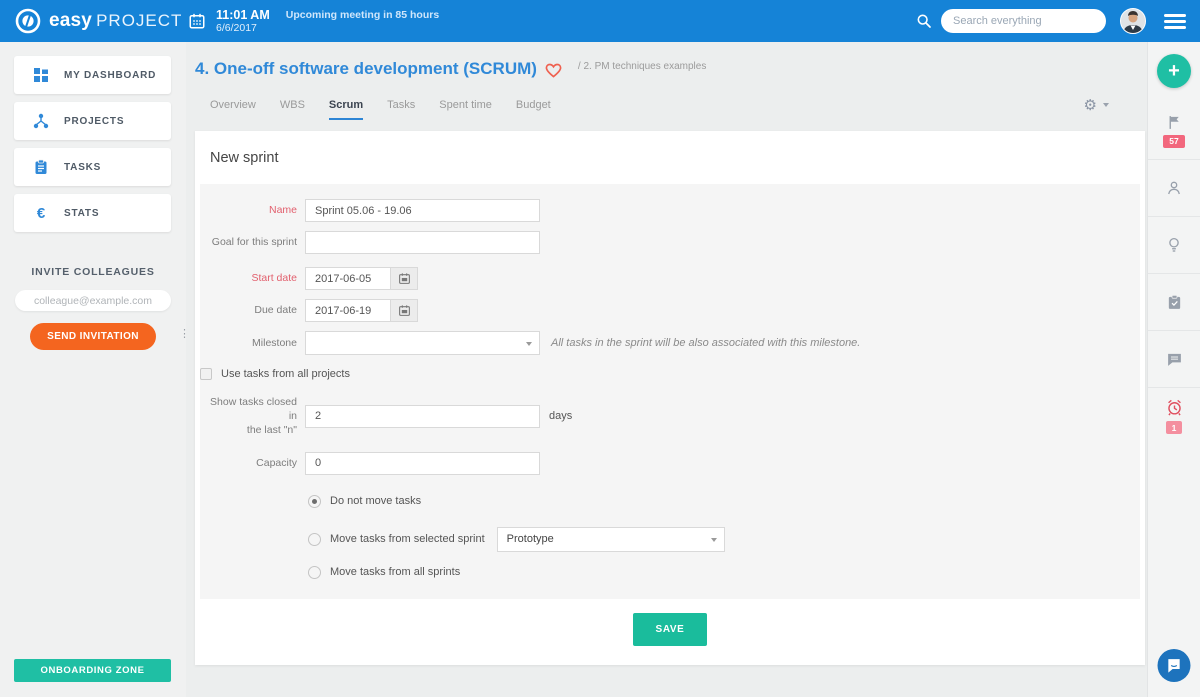 The image size is (1200, 697). I want to click on radio-move-from-selected-sprint, so click(314, 539).